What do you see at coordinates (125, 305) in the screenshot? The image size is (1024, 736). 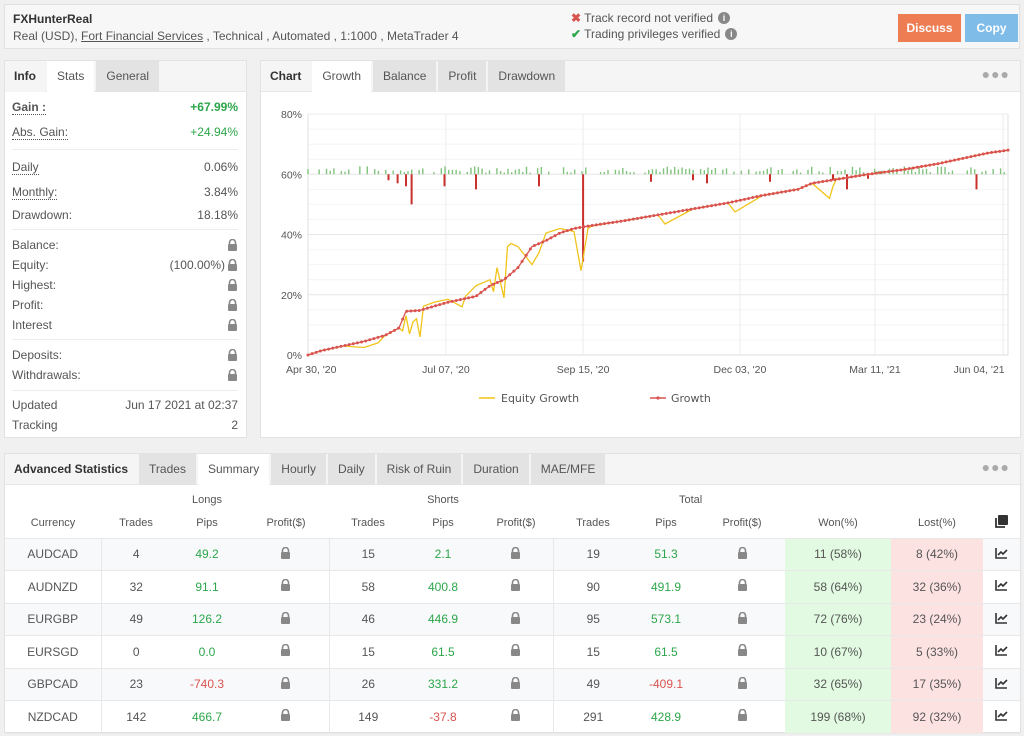 I see `profit-row: Profit:` at bounding box center [125, 305].